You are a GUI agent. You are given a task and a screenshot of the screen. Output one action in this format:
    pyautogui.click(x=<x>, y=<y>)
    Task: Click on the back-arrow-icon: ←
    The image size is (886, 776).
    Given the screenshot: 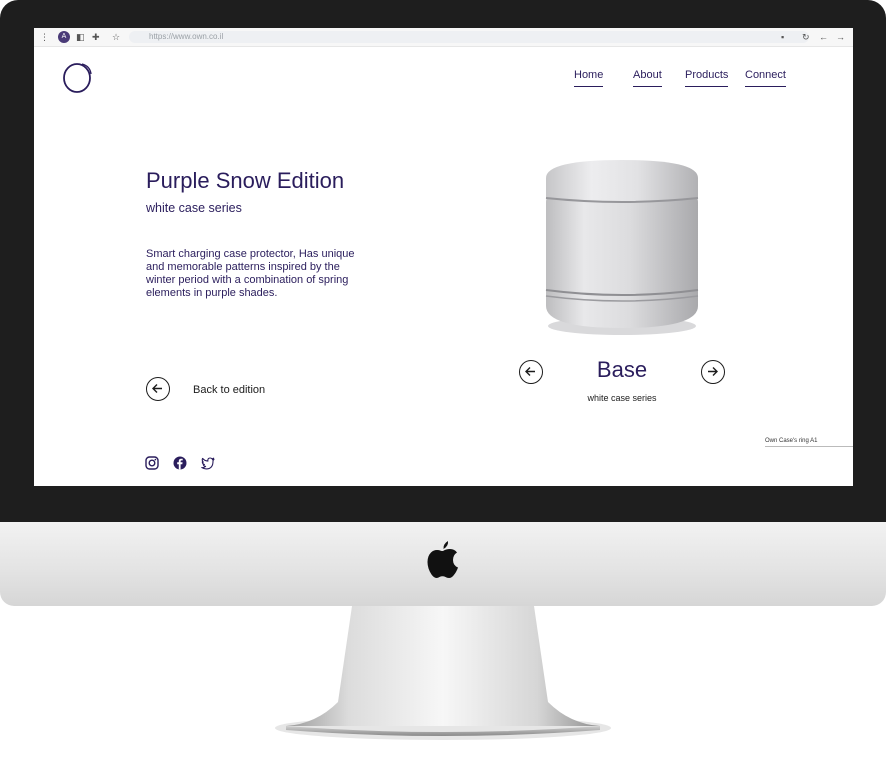 What is the action you would take?
    pyautogui.click(x=823, y=37)
    